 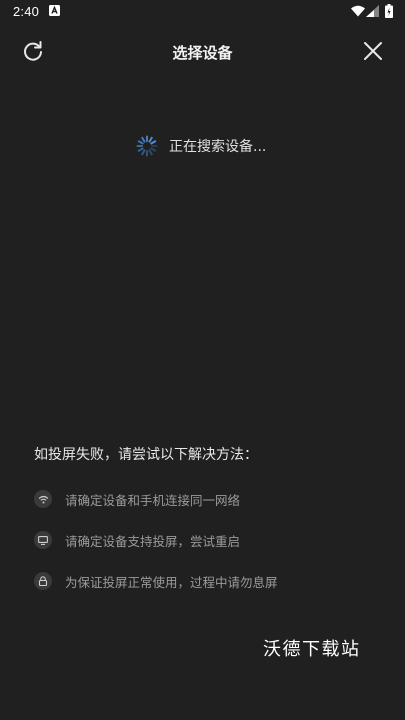 What do you see at coordinates (147, 146) in the screenshot?
I see `loading-spinner-icon` at bounding box center [147, 146].